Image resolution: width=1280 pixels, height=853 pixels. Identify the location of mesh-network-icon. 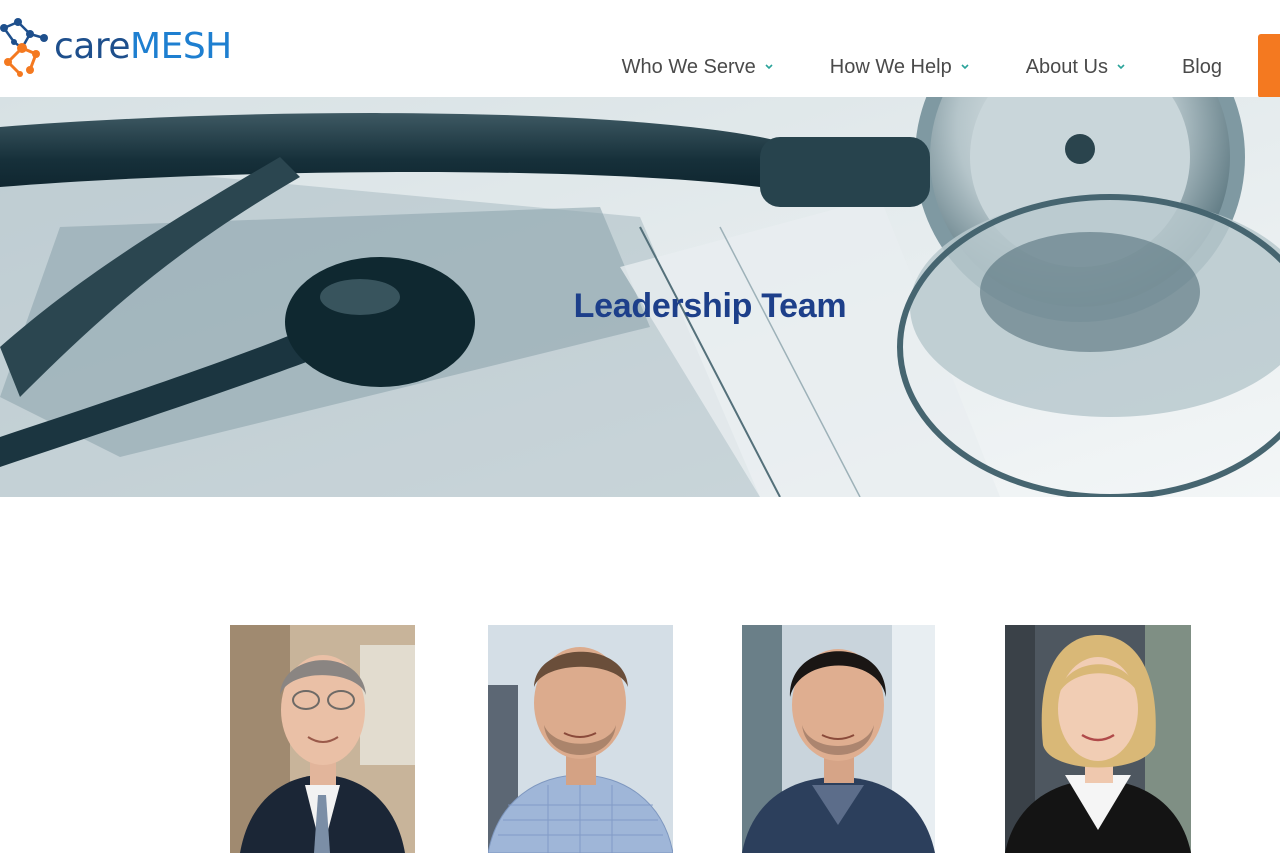
(24, 47).